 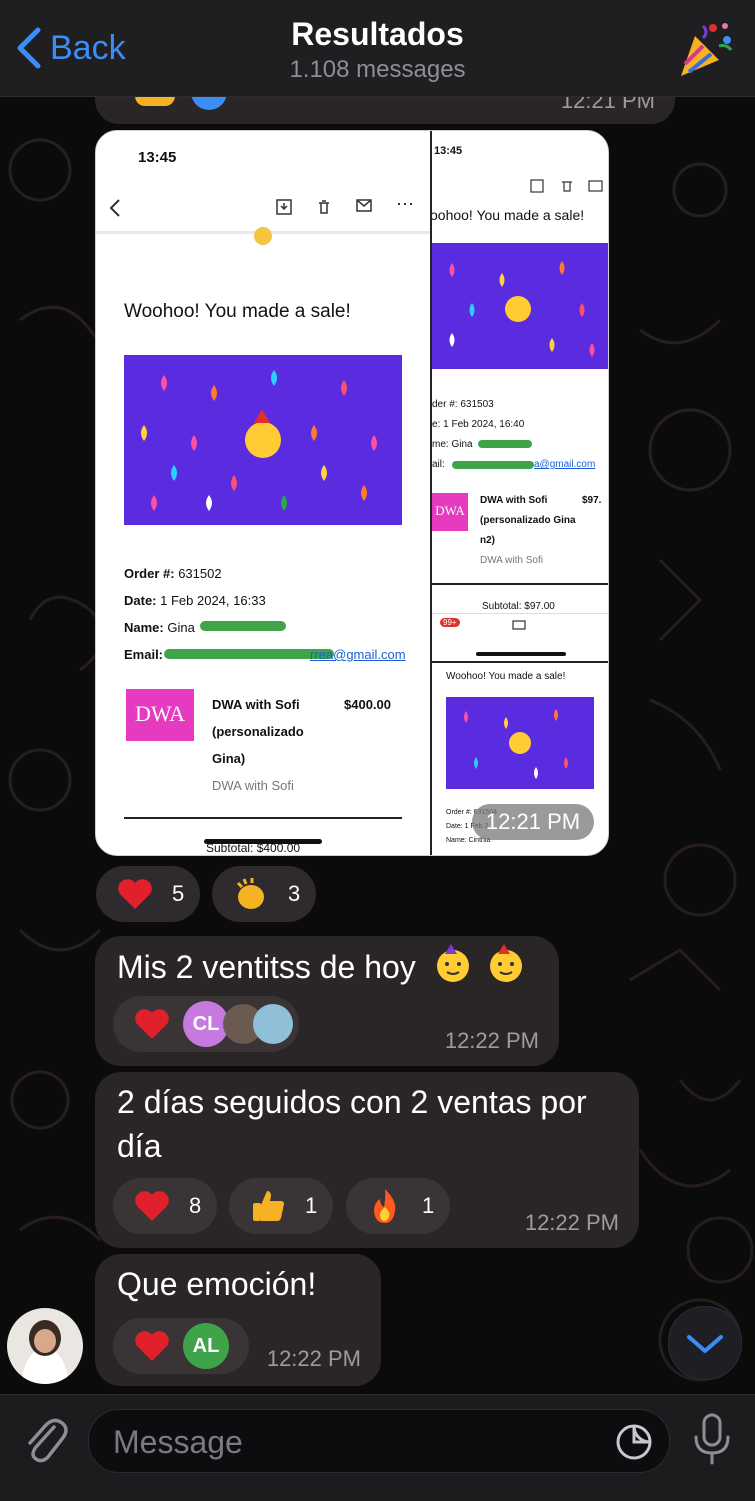 I want to click on reactor-avatar, so click(x=273, y=1024).